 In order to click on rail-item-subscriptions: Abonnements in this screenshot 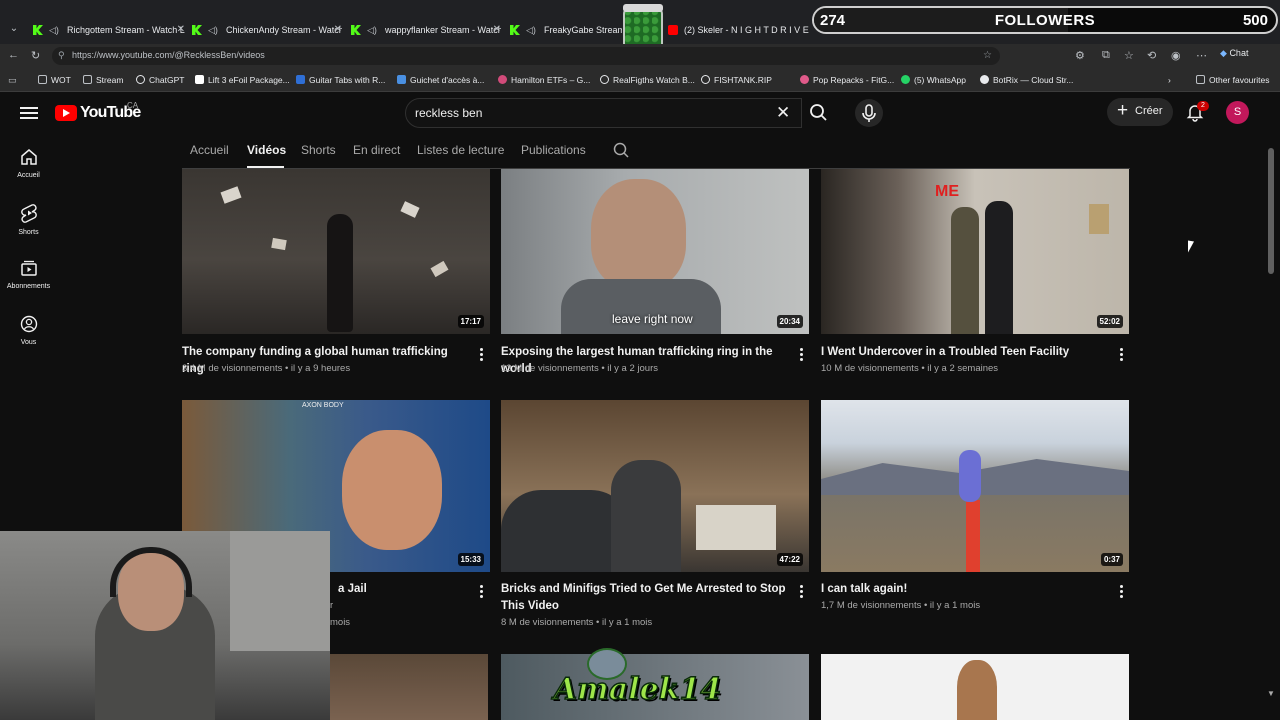, I will do `click(28, 274)`.